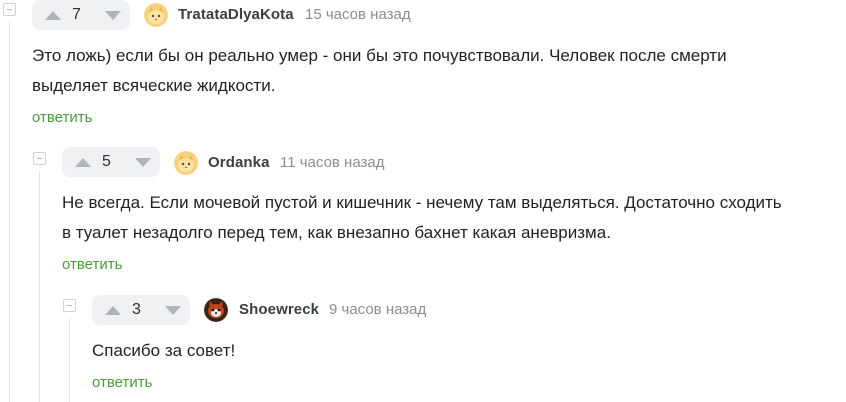  Describe the element at coordinates (377, 309) in the screenshot. I see `comment-time: 9 часов назад` at that location.